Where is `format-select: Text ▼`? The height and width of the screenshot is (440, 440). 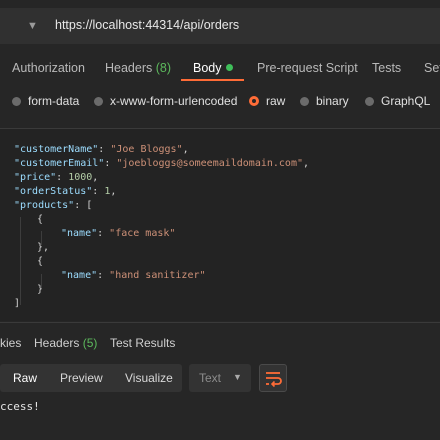 format-select: Text ▼ is located at coordinates (220, 378).